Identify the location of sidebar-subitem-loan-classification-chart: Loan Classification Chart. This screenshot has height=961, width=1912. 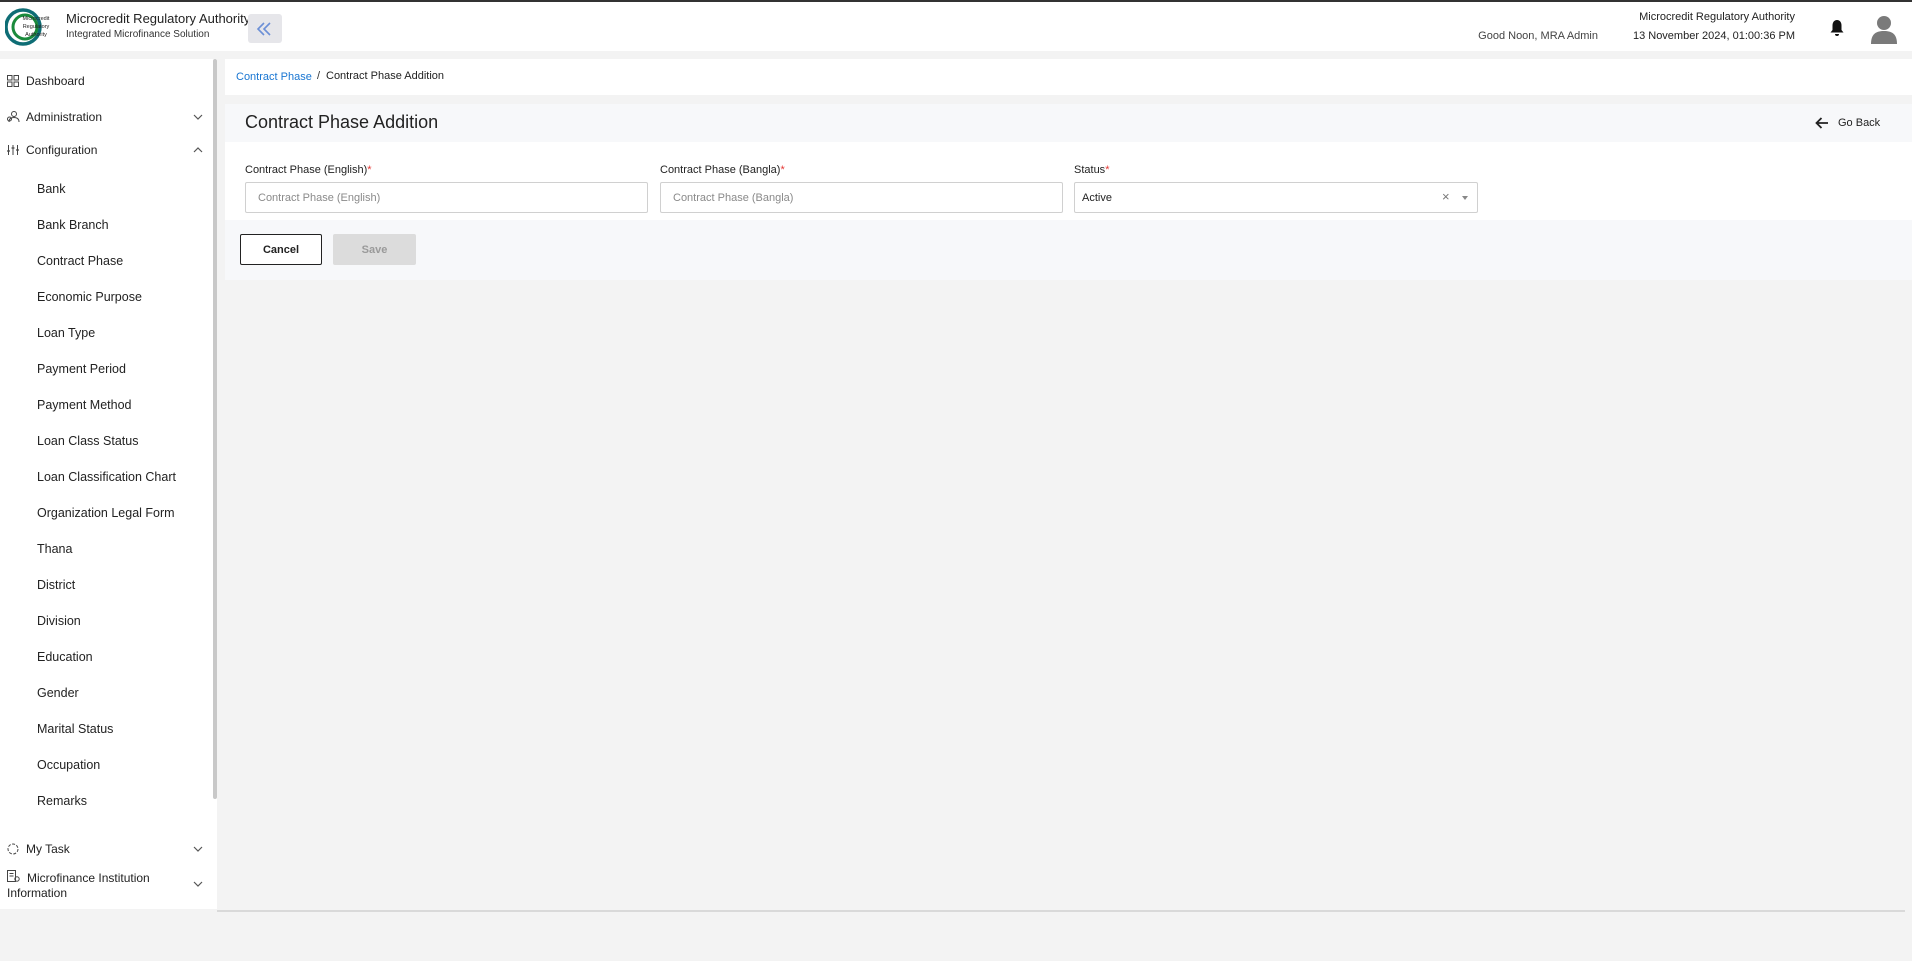
(106, 477).